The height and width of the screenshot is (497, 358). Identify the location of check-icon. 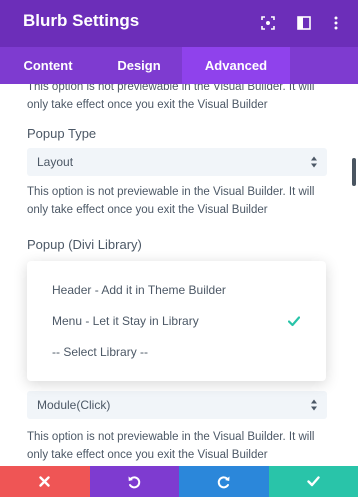
(294, 321).